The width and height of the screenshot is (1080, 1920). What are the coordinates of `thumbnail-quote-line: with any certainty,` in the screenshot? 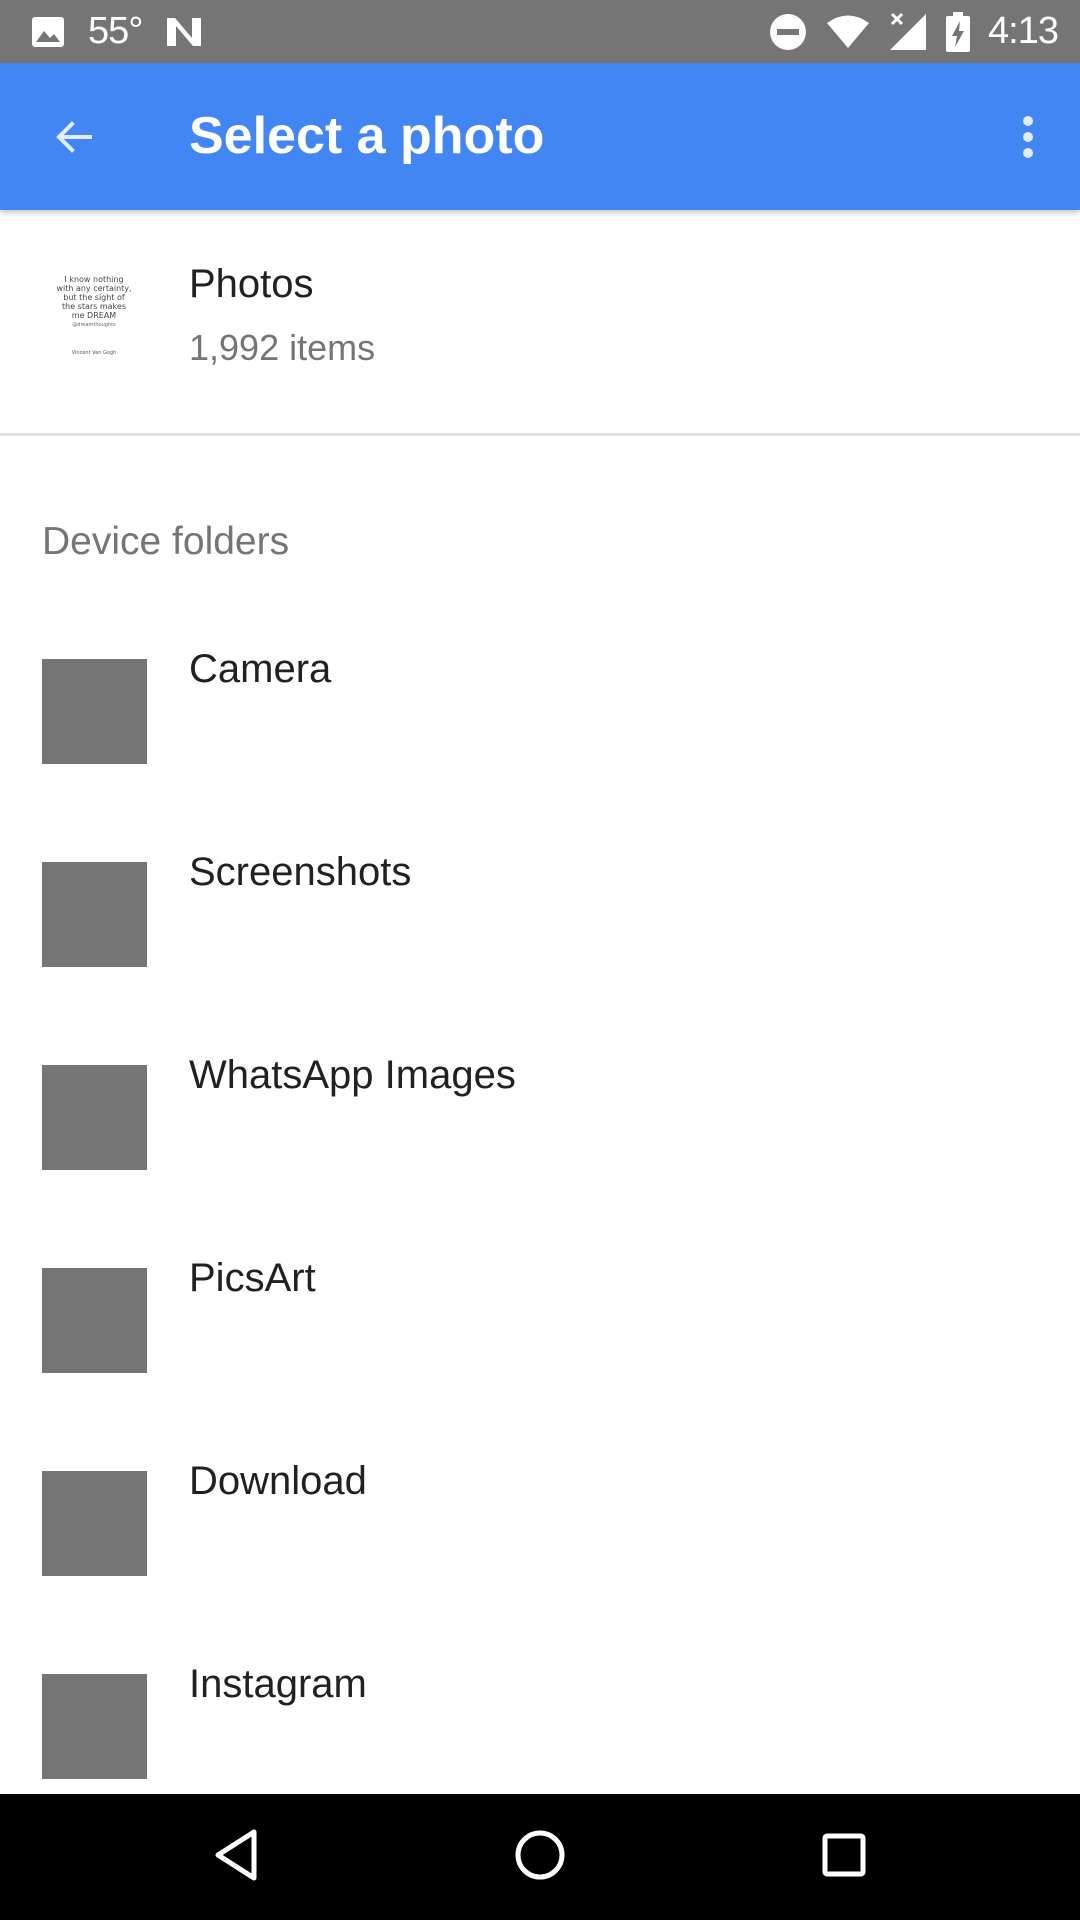 It's located at (94, 288).